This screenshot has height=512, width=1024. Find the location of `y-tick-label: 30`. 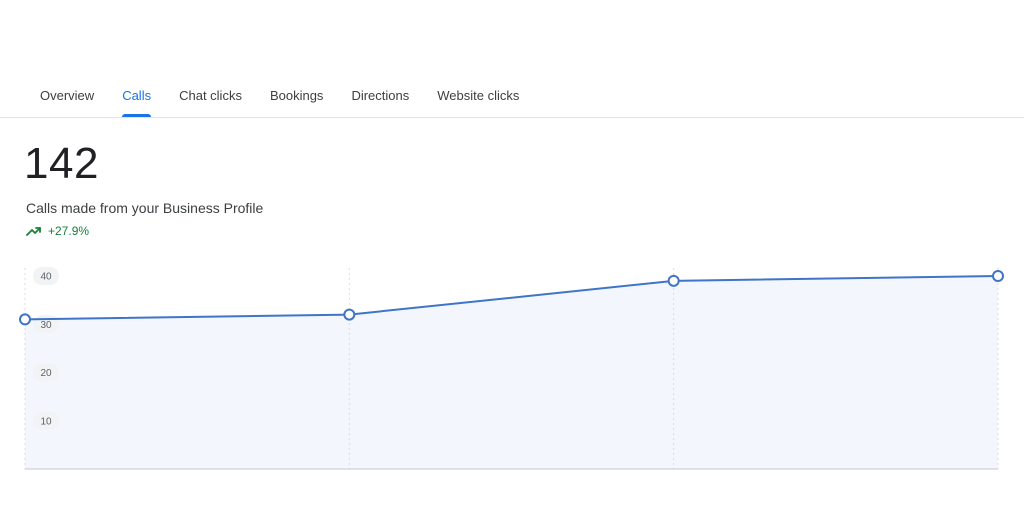

y-tick-label: 30 is located at coordinates (46, 325).